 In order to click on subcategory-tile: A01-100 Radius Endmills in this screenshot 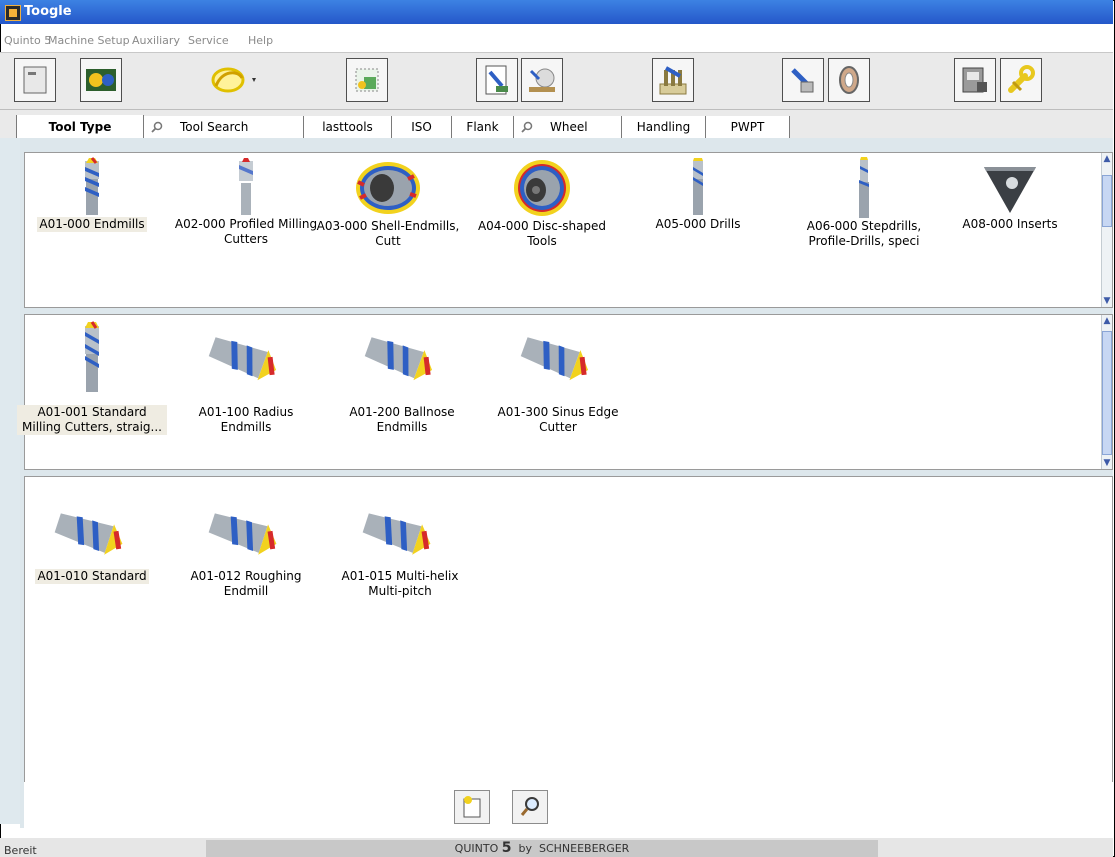, I will do `click(246, 377)`.